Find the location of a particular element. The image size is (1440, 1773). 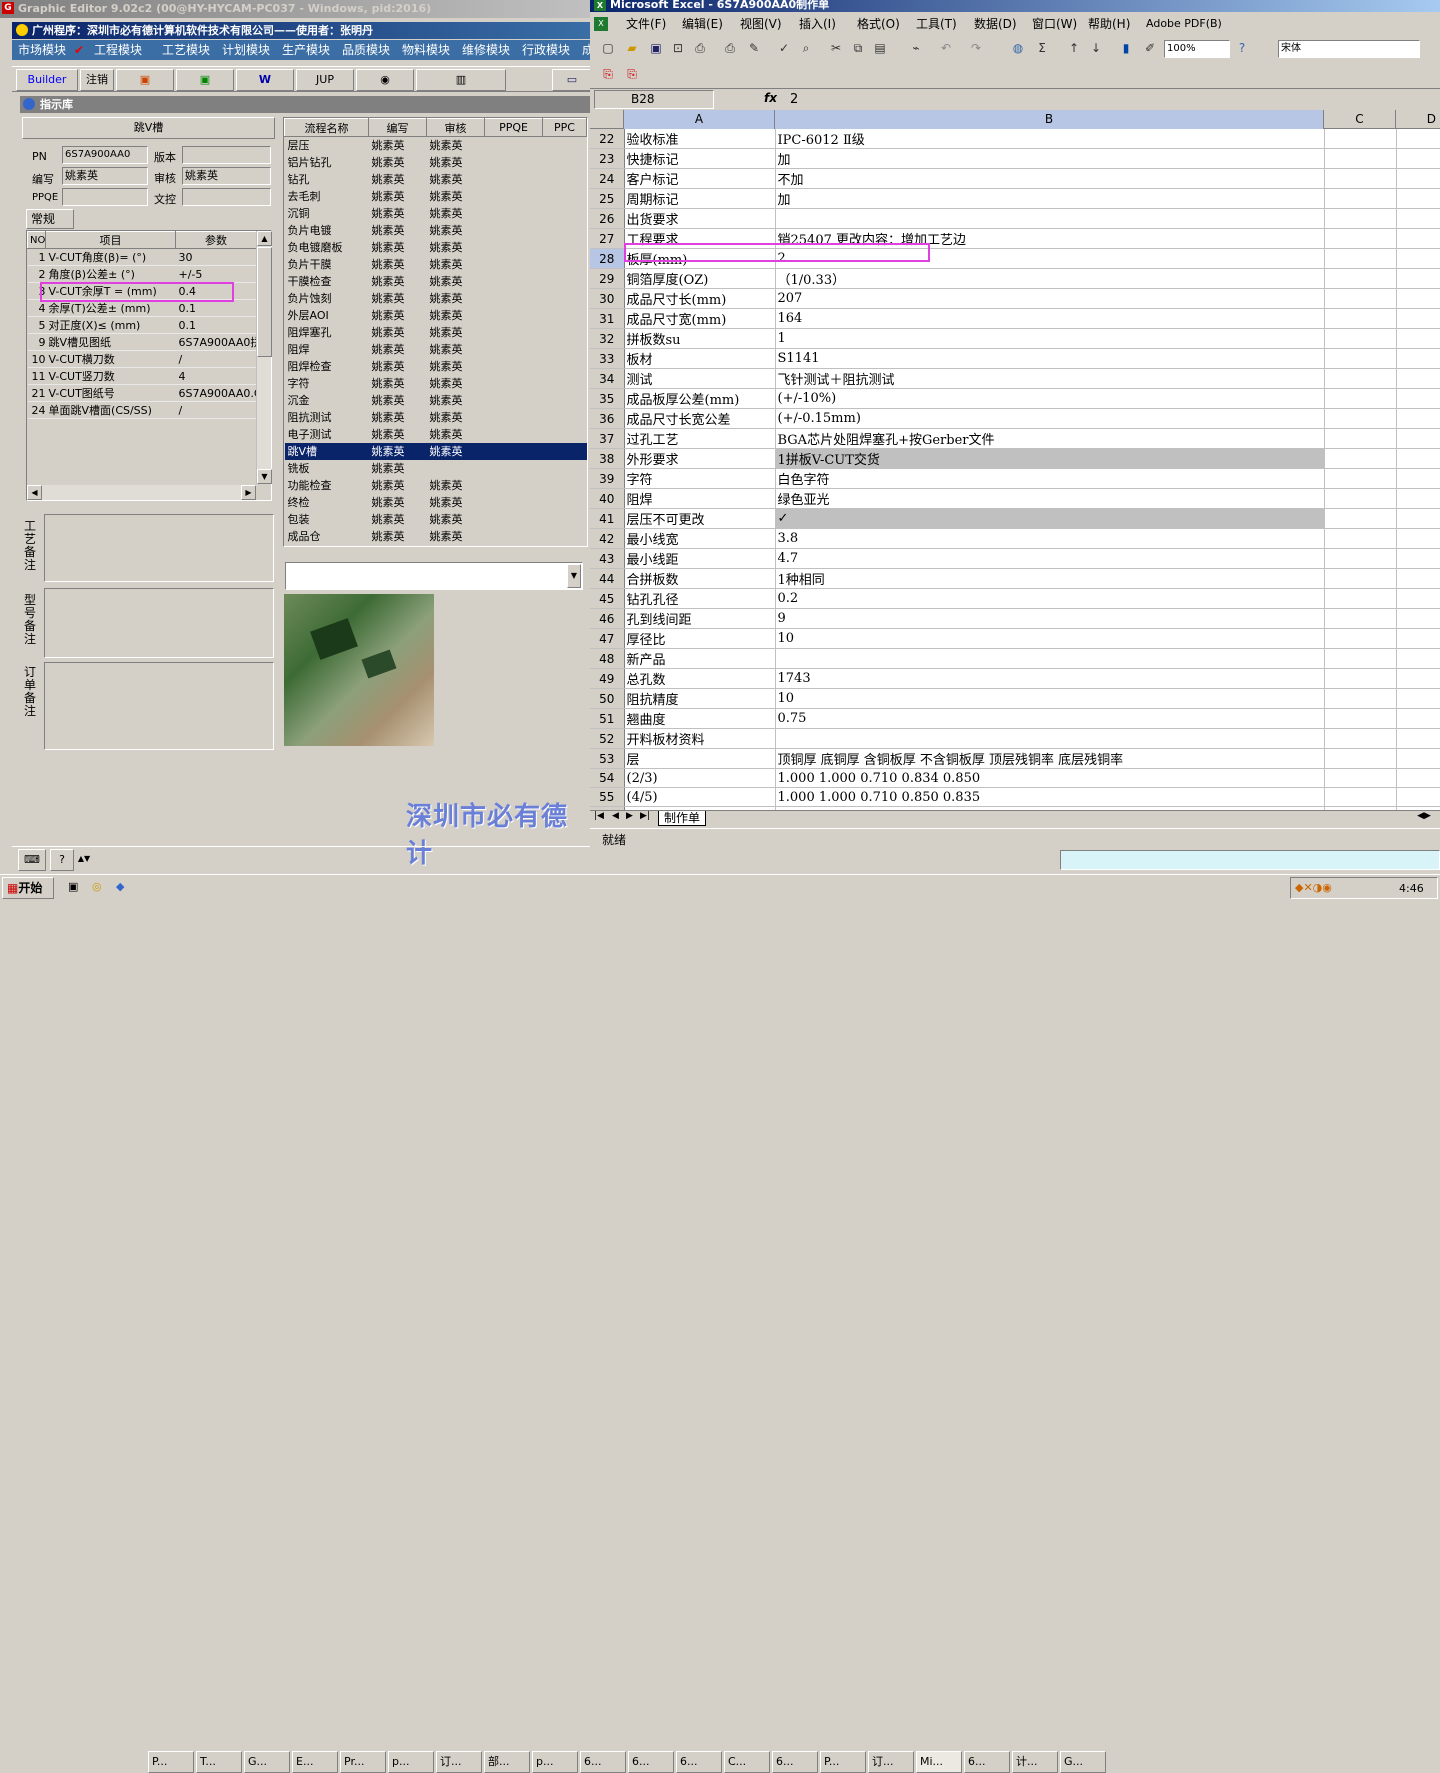

flow-row: 负片蚀刻 姚素英 姚素英 is located at coordinates (436, 298).